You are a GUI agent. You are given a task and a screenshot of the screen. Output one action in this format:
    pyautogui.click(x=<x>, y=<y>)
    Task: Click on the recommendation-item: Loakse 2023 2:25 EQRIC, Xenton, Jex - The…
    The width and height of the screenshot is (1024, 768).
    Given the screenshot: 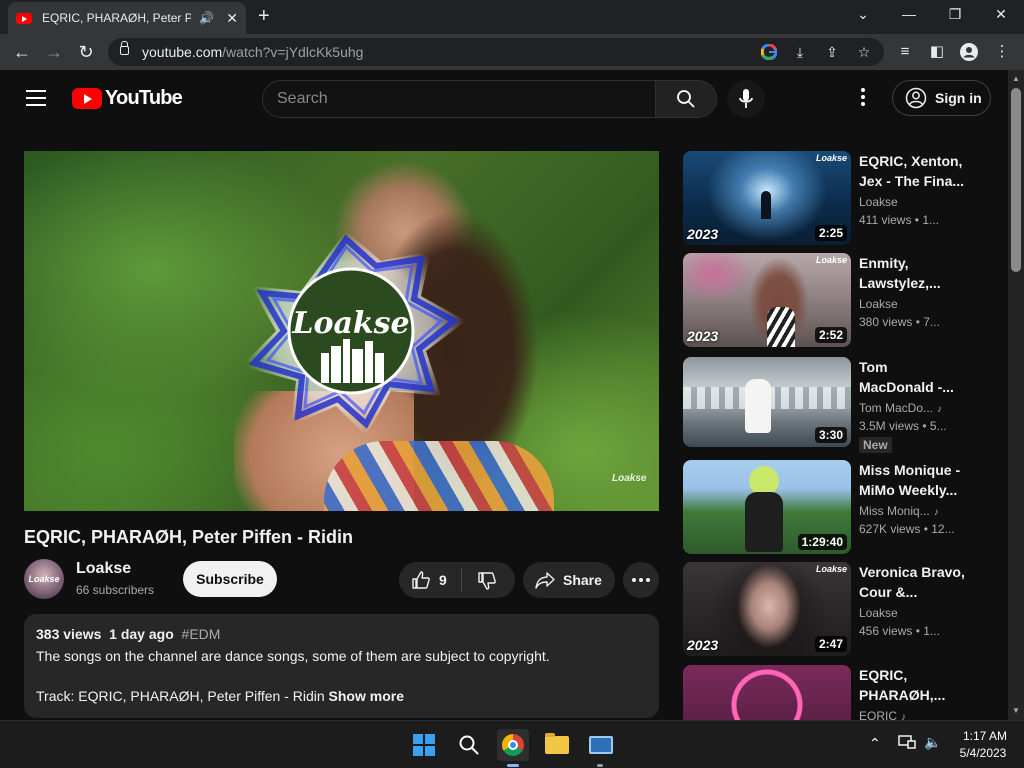 What is the action you would take?
    pyautogui.click(x=838, y=199)
    